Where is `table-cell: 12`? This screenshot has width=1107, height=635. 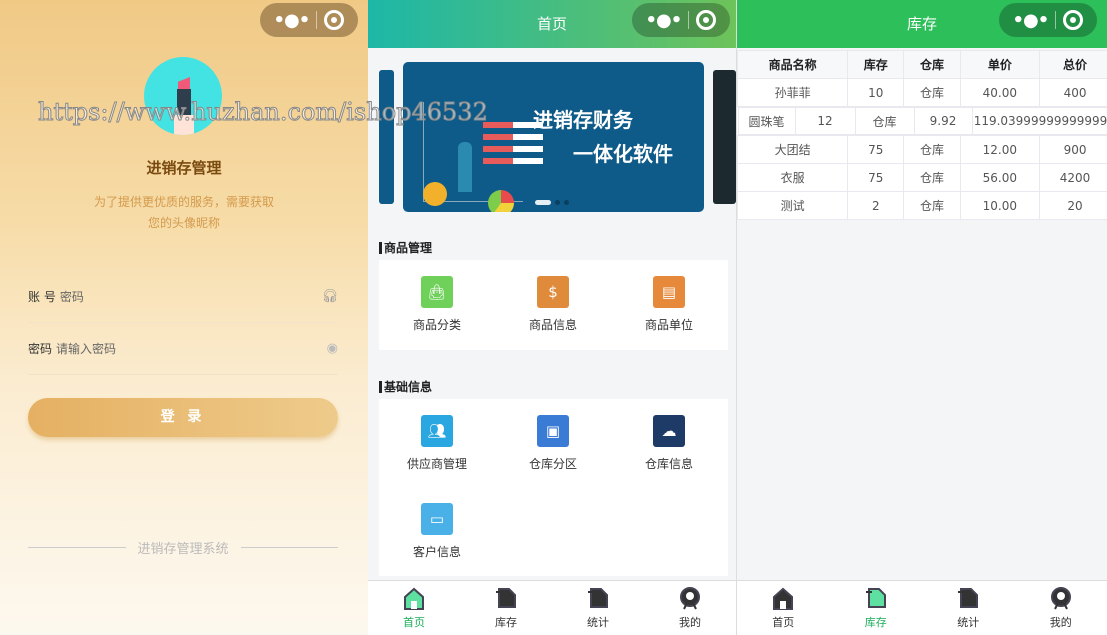
table-cell: 12 is located at coordinates (826, 121).